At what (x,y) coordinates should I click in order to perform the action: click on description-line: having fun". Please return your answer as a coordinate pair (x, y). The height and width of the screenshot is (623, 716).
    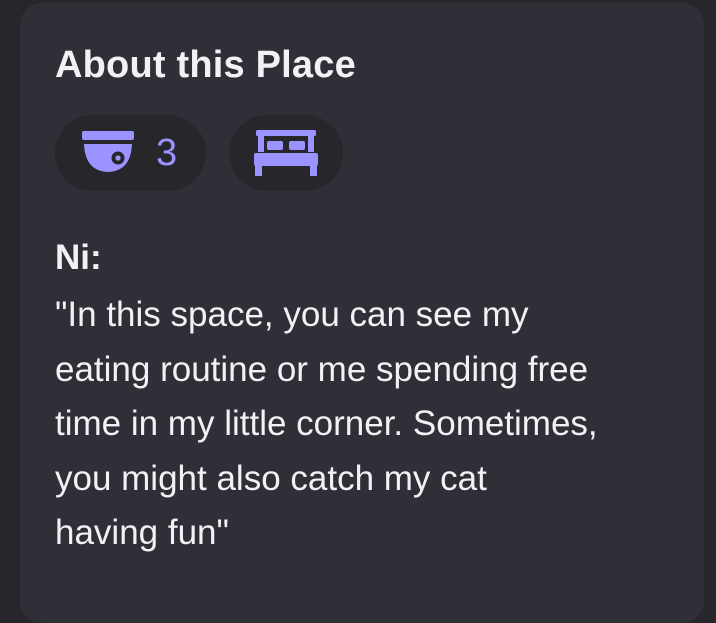
    Looking at the image, I should click on (142, 532).